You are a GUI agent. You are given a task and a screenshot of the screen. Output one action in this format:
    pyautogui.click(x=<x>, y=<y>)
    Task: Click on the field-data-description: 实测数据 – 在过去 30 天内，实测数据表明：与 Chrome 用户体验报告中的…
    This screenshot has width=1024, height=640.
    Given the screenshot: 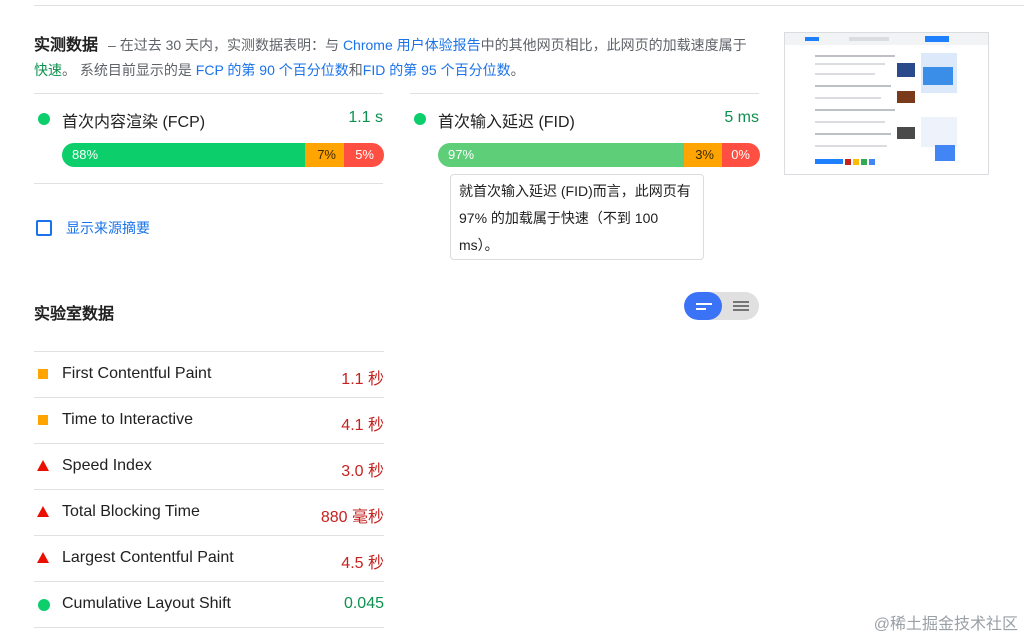 What is the action you would take?
    pyautogui.click(x=396, y=58)
    